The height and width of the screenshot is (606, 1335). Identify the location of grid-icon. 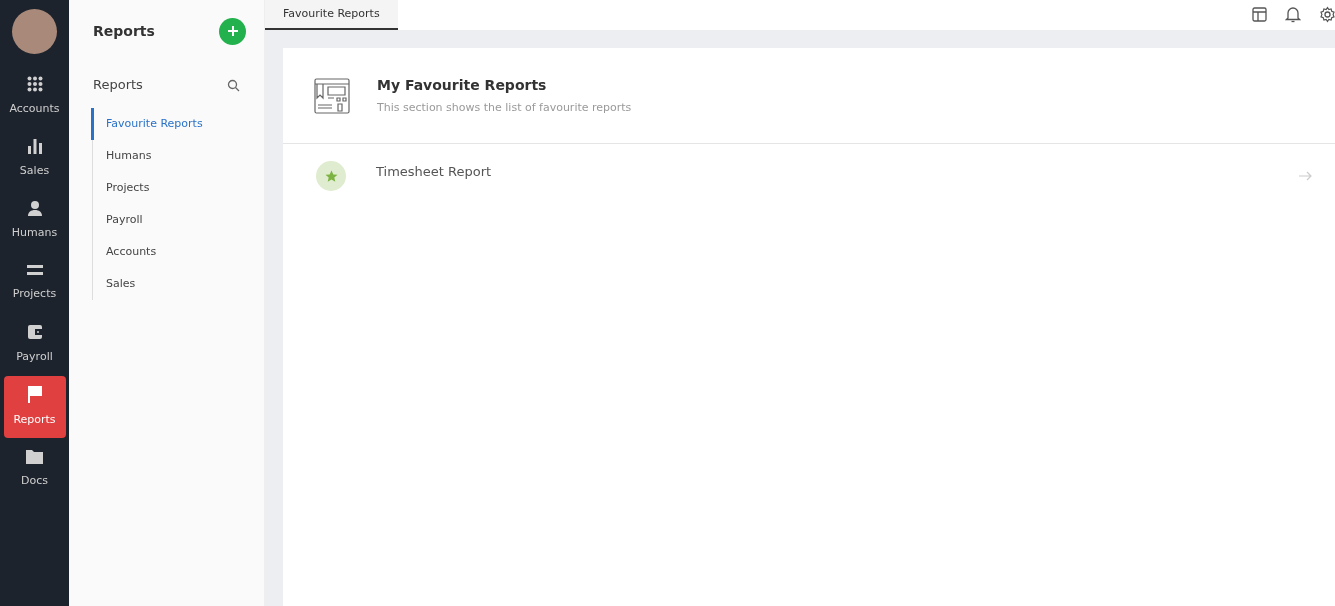
(34, 84).